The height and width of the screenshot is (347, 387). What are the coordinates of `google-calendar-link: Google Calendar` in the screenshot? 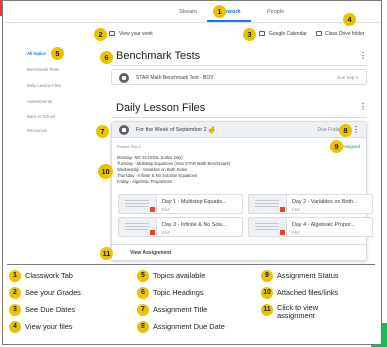 It's located at (288, 34).